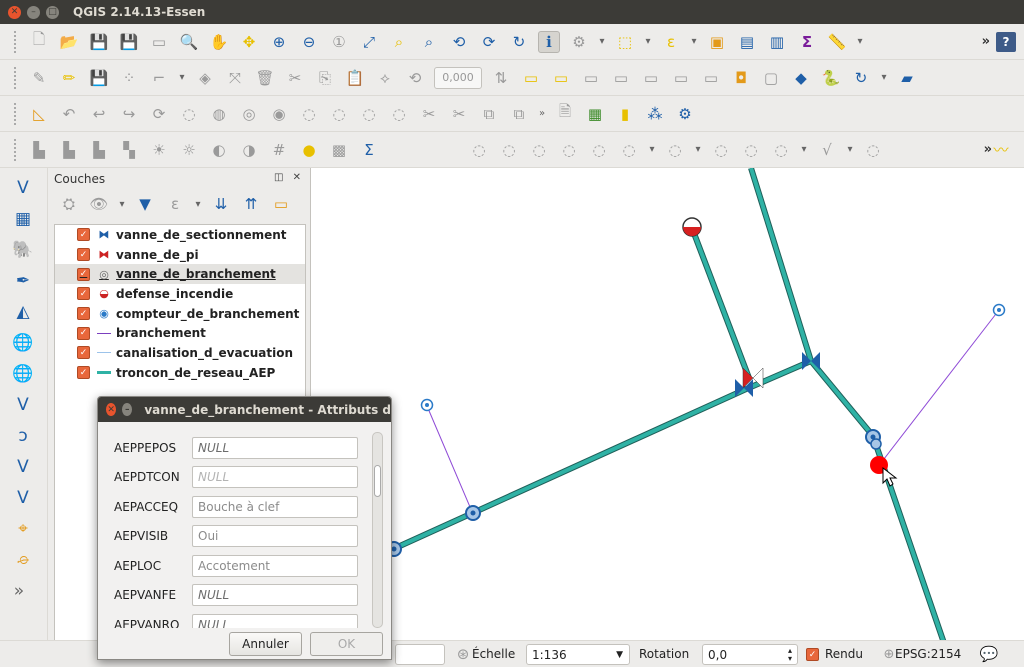  I want to click on add-part-icon: ◎, so click(249, 114).